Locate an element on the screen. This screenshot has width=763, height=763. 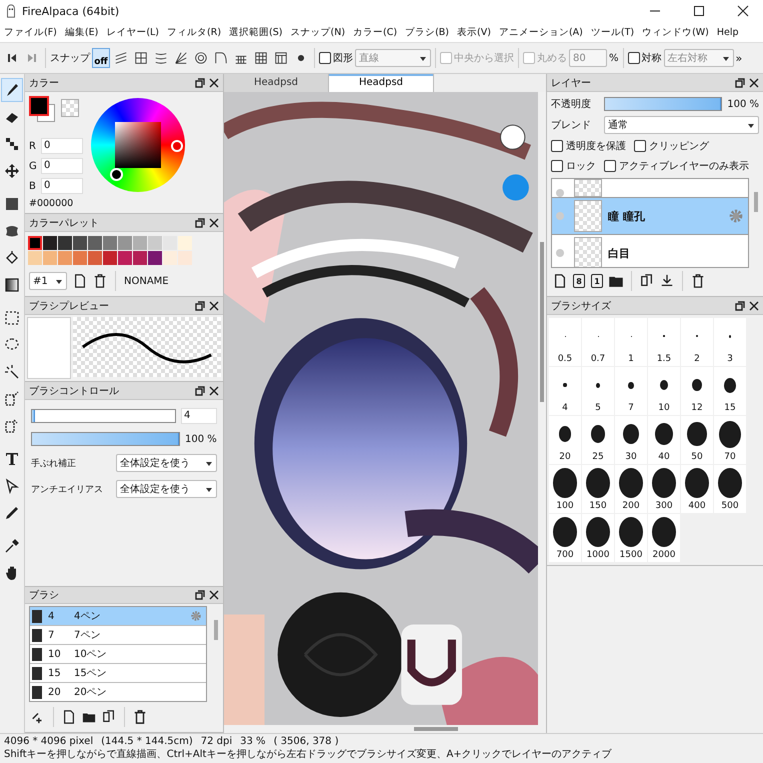
menu-item: ブラシ(B) is located at coordinates (427, 32).